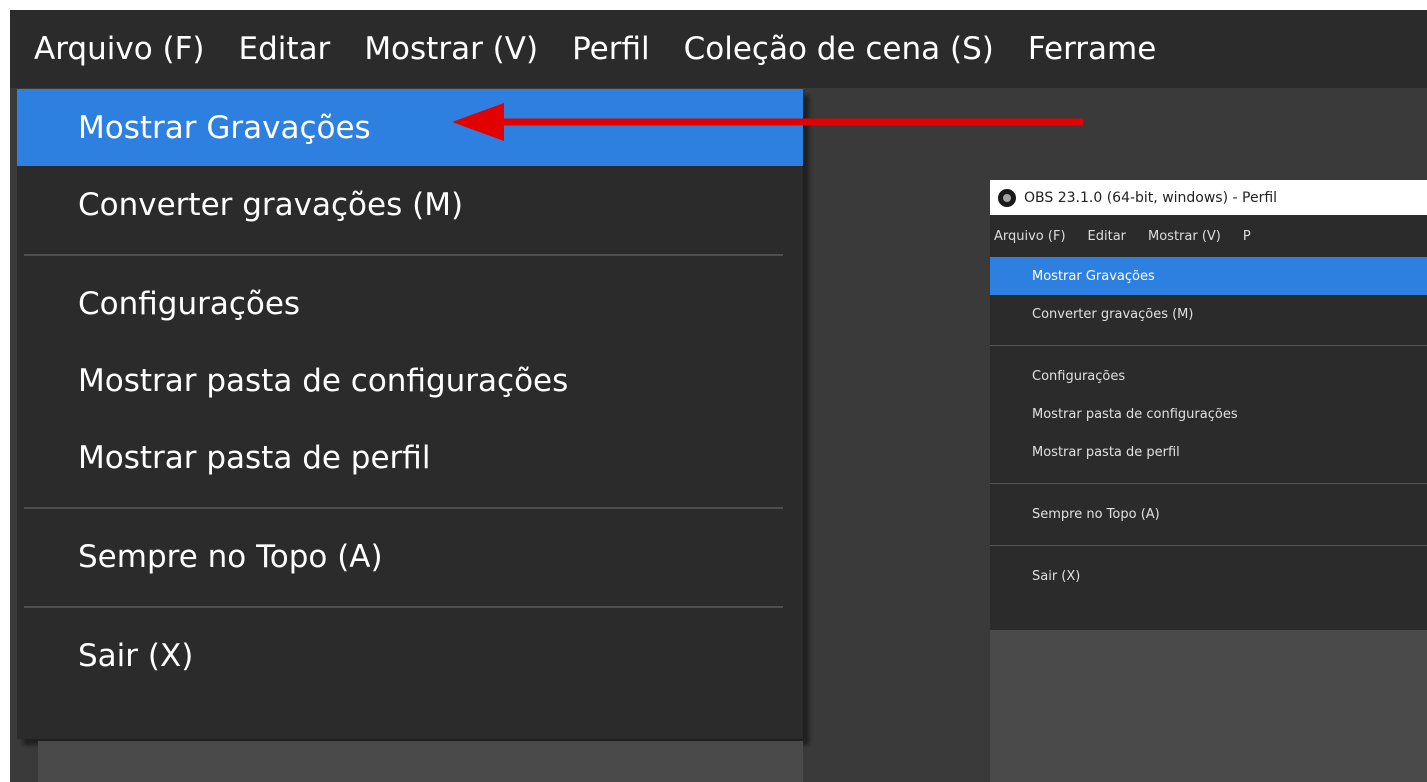 The width and height of the screenshot is (1427, 782). I want to click on inset-menu-mostrar: Mostrar (V), so click(1184, 236).